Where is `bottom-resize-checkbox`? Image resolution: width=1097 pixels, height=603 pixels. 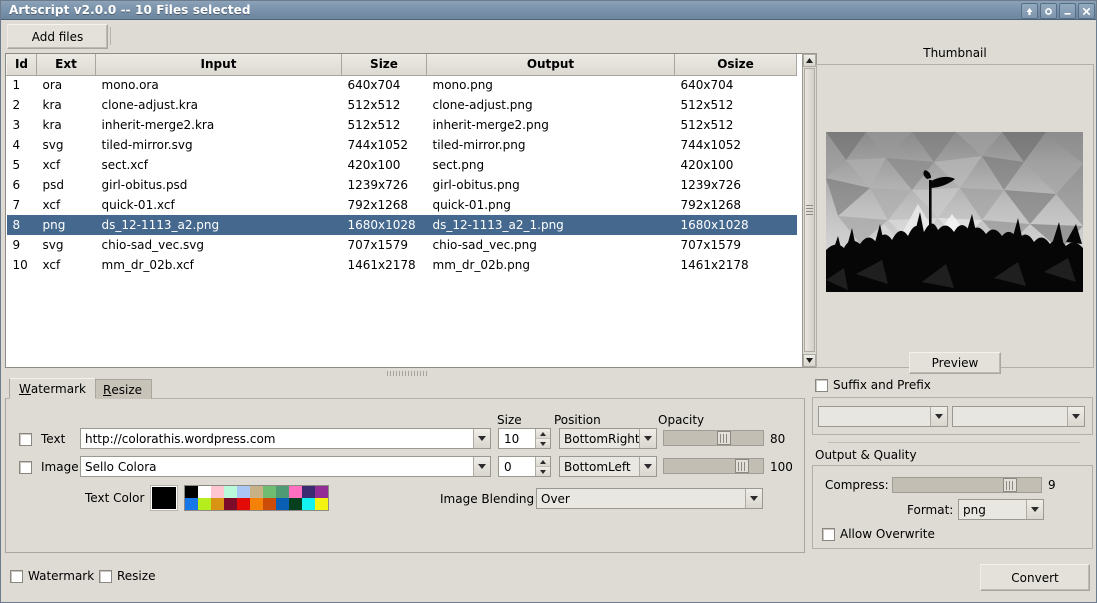
bottom-resize-checkbox is located at coordinates (105, 576).